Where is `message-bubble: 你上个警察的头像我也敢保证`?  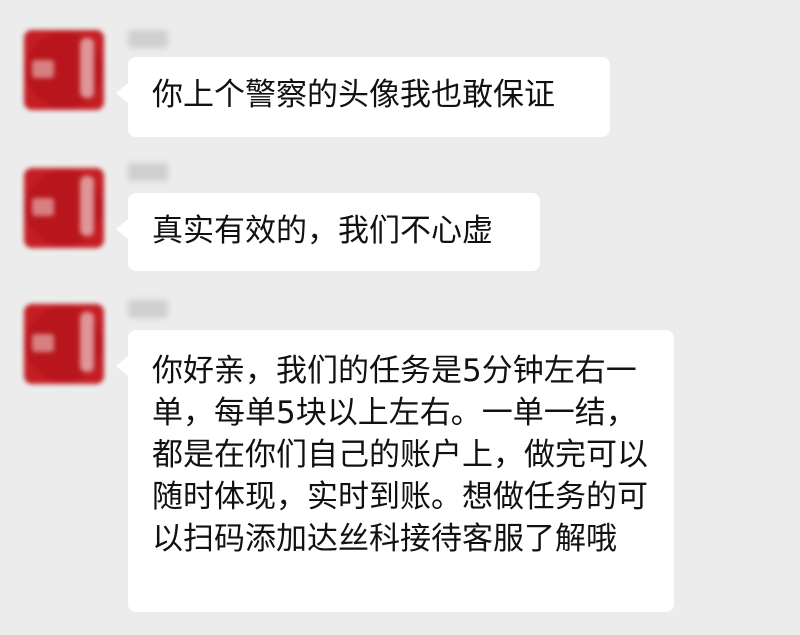
message-bubble: 你上个警察的头像我也敢保证 is located at coordinates (363, 97).